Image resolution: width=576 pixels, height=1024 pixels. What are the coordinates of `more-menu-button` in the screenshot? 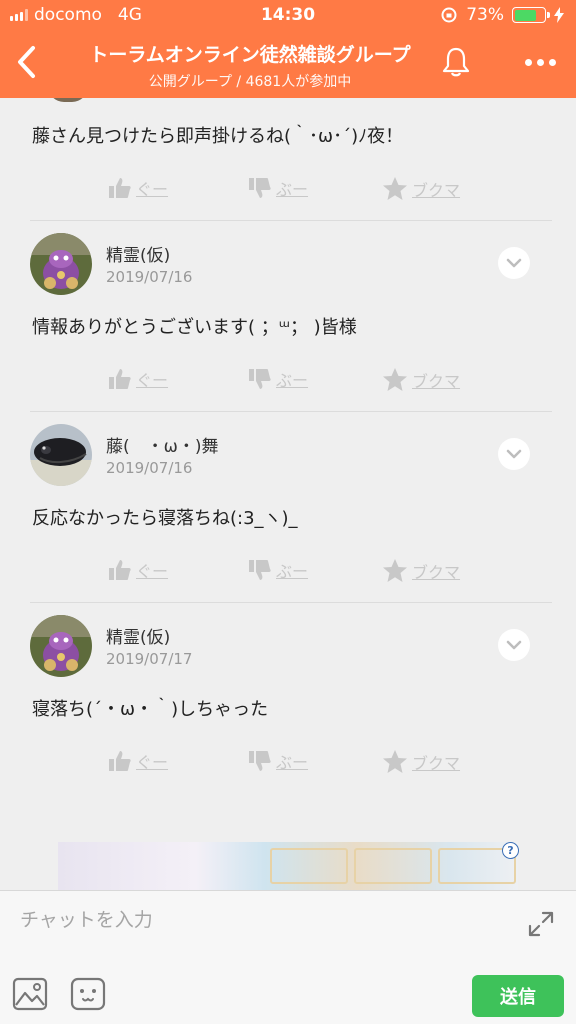 It's located at (540, 62).